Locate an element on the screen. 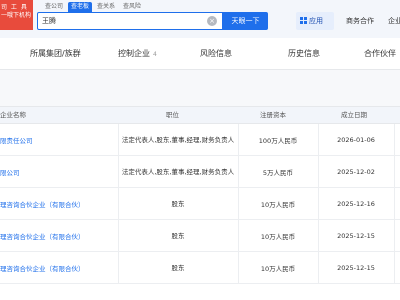 This screenshot has height=300, width=400. profile-tabs: 所属集团/族群 控制企业 4 风险信息 历史信息 合作伙伴 is located at coordinates (200, 54).